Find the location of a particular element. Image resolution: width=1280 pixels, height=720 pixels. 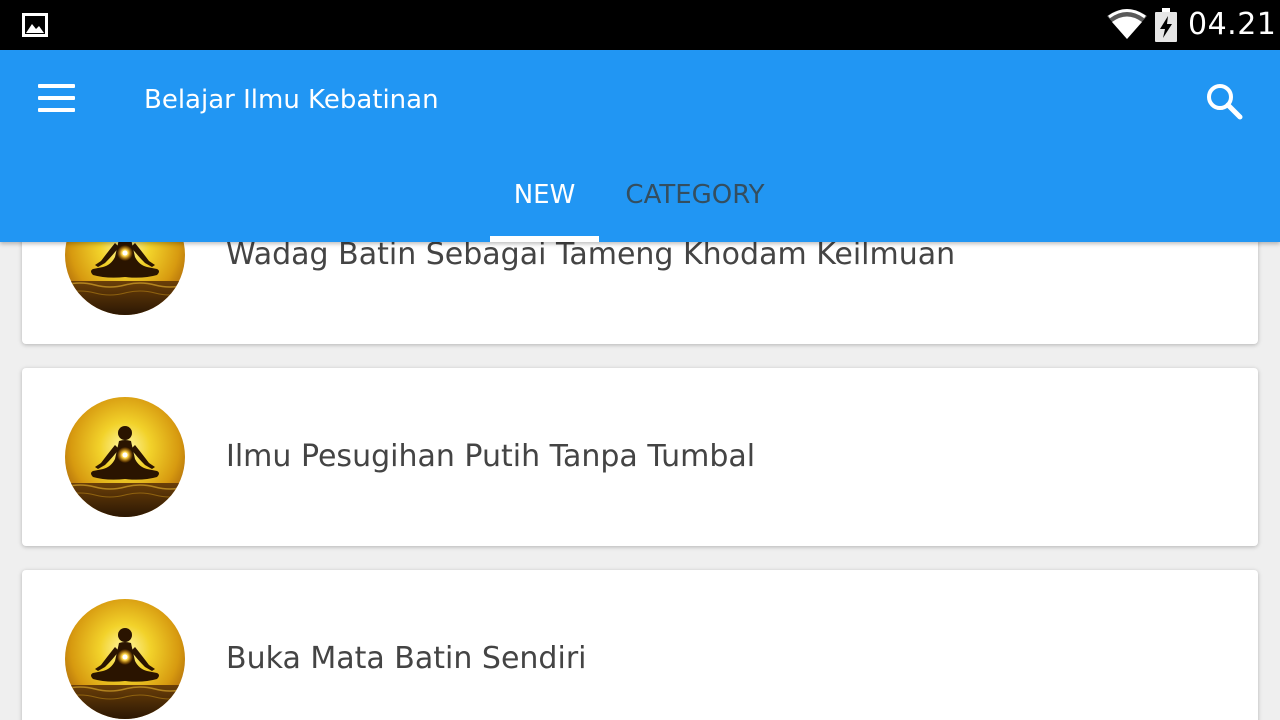

tab-category: CATEGORY is located at coordinates (695, 201).